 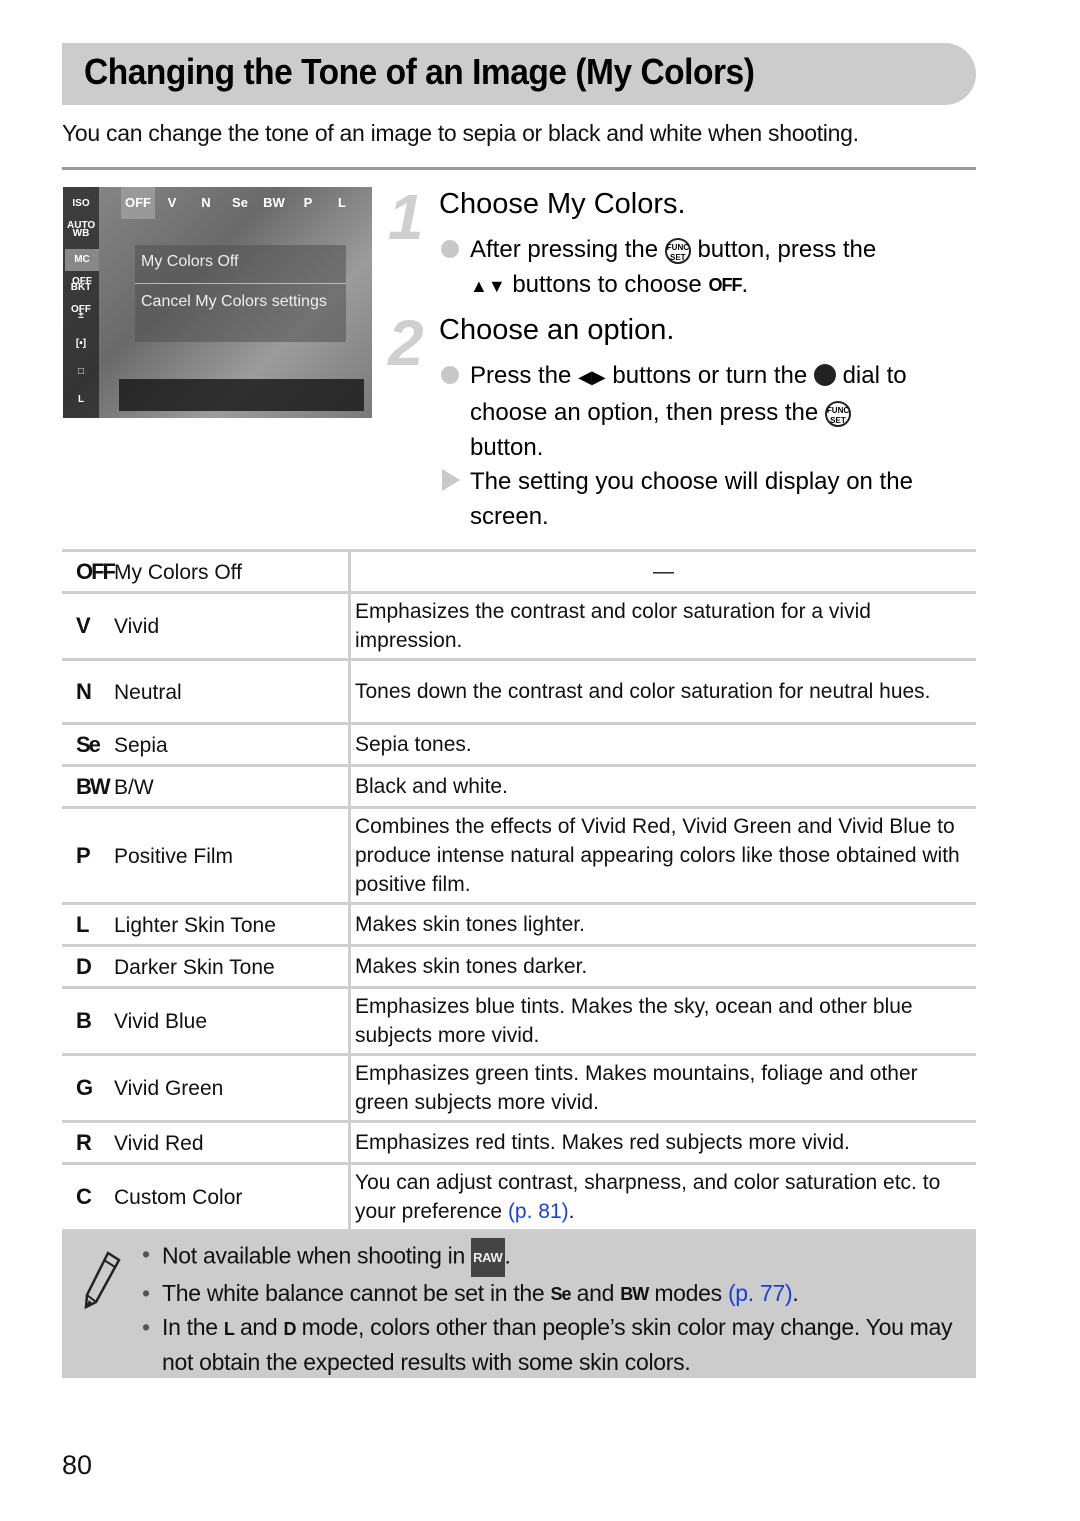 I want to click on option-name: Vivid Red, so click(x=159, y=1143).